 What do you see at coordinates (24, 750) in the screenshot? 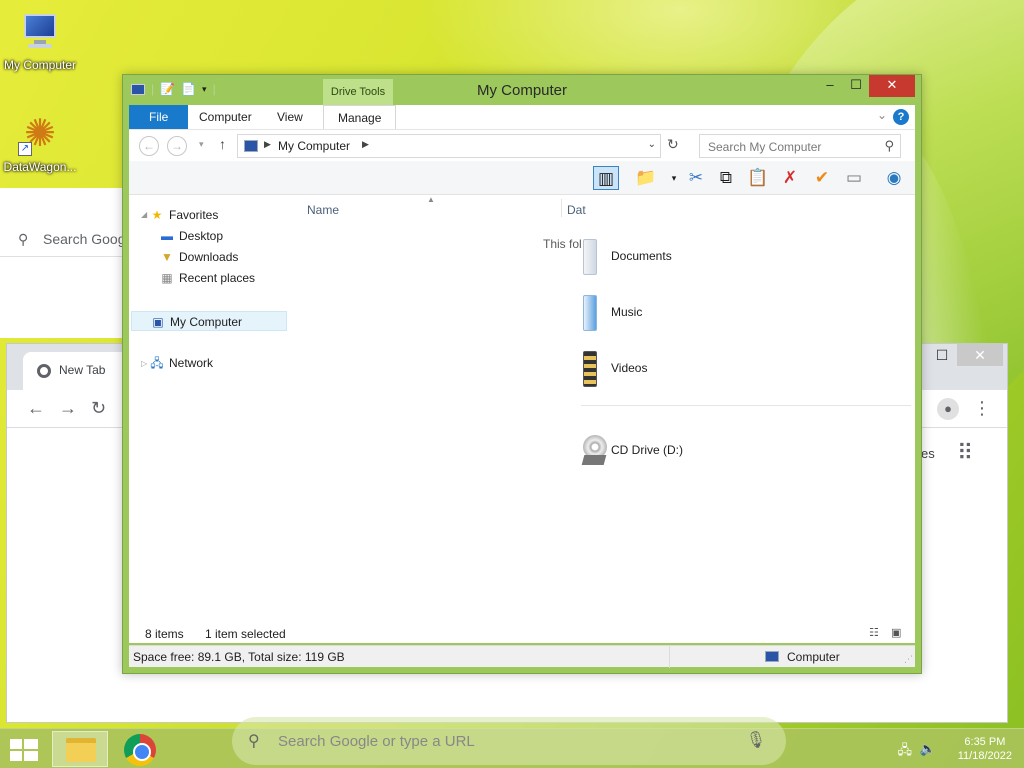
I see `start-button` at bounding box center [24, 750].